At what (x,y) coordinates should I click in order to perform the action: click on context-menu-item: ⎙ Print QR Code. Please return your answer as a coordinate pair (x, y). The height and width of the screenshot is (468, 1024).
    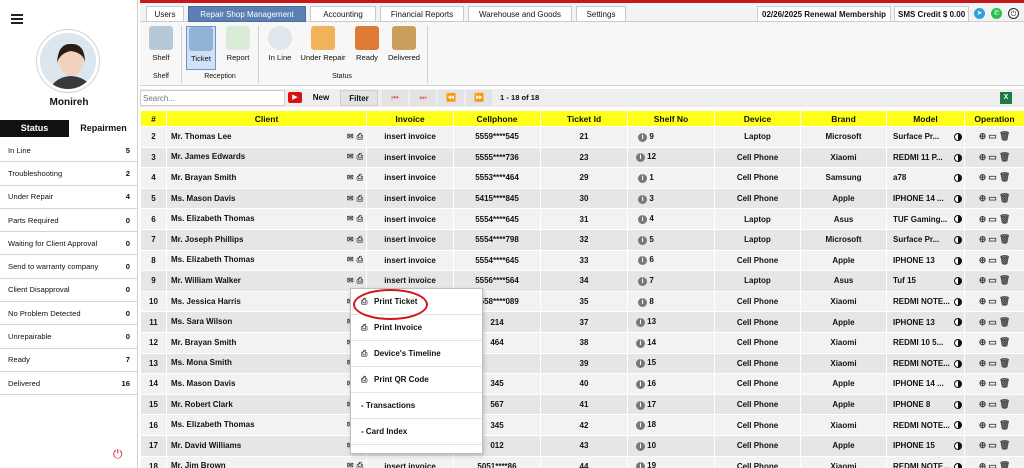
    Looking at the image, I should click on (416, 380).